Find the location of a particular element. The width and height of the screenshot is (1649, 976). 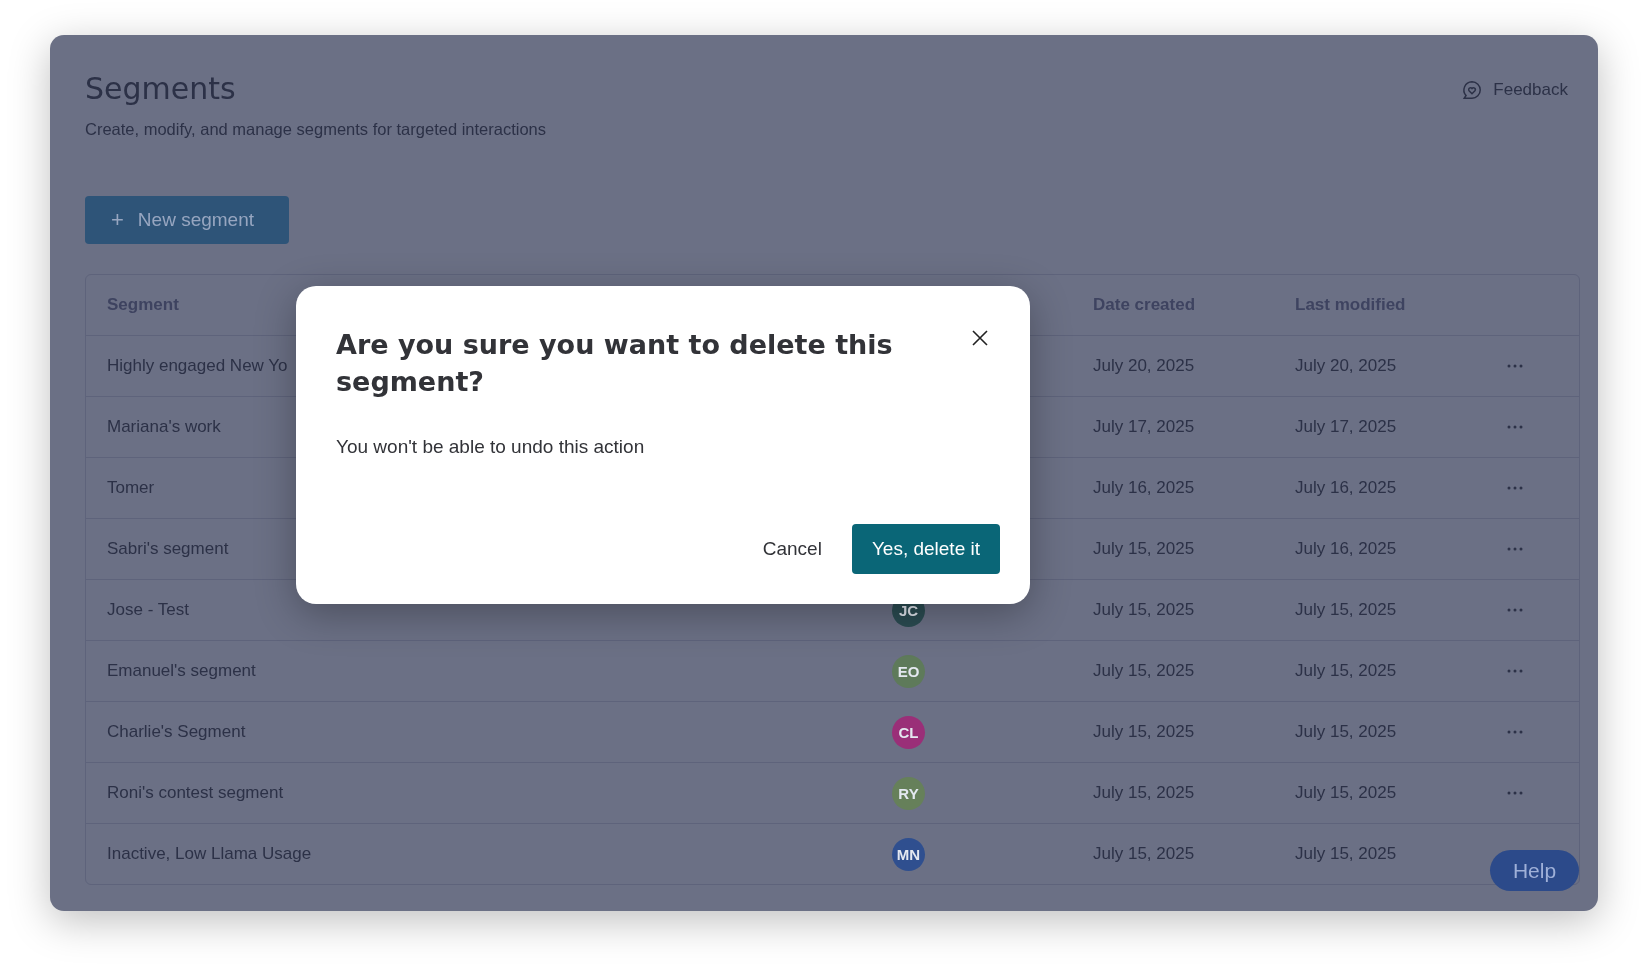

feedback-link: Feedback is located at coordinates (1514, 90).